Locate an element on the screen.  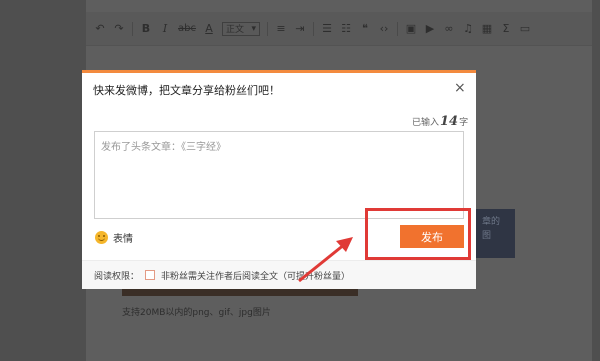
list-icon: ☰ is located at coordinates (327, 28).